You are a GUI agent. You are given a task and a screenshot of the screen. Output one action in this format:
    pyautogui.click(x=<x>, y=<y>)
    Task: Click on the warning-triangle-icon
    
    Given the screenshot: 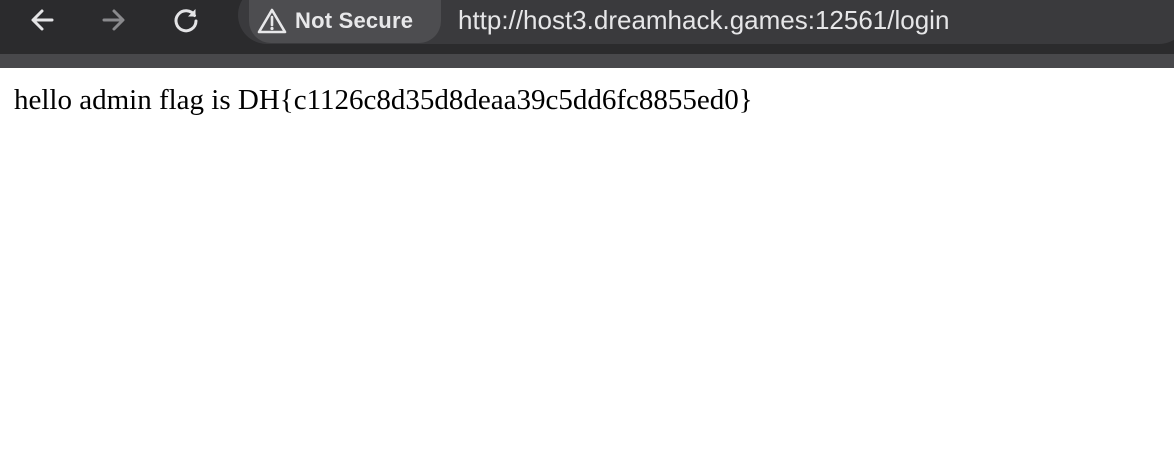 What is the action you would take?
    pyautogui.click(x=272, y=21)
    